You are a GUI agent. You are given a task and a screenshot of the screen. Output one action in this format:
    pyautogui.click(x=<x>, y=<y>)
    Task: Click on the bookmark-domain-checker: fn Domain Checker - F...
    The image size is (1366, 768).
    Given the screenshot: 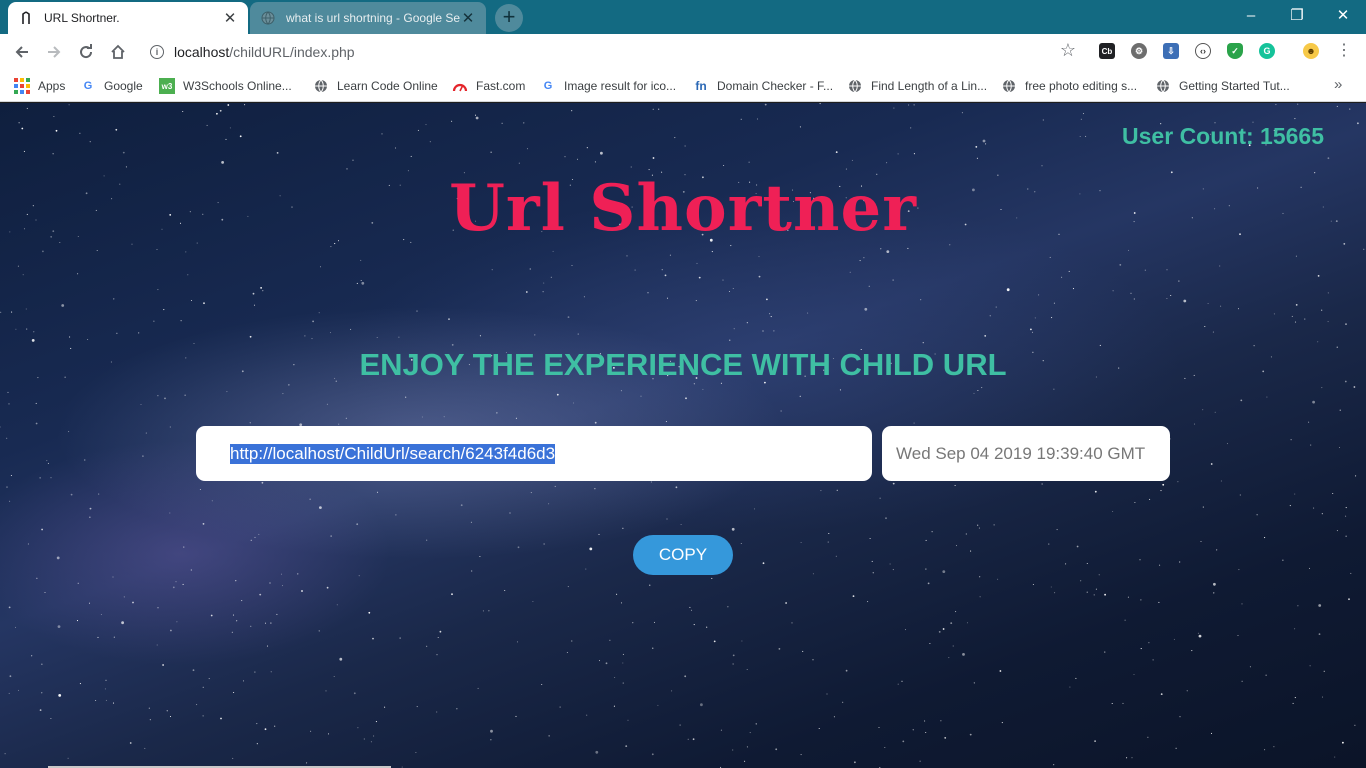 What is the action you would take?
    pyautogui.click(x=763, y=86)
    